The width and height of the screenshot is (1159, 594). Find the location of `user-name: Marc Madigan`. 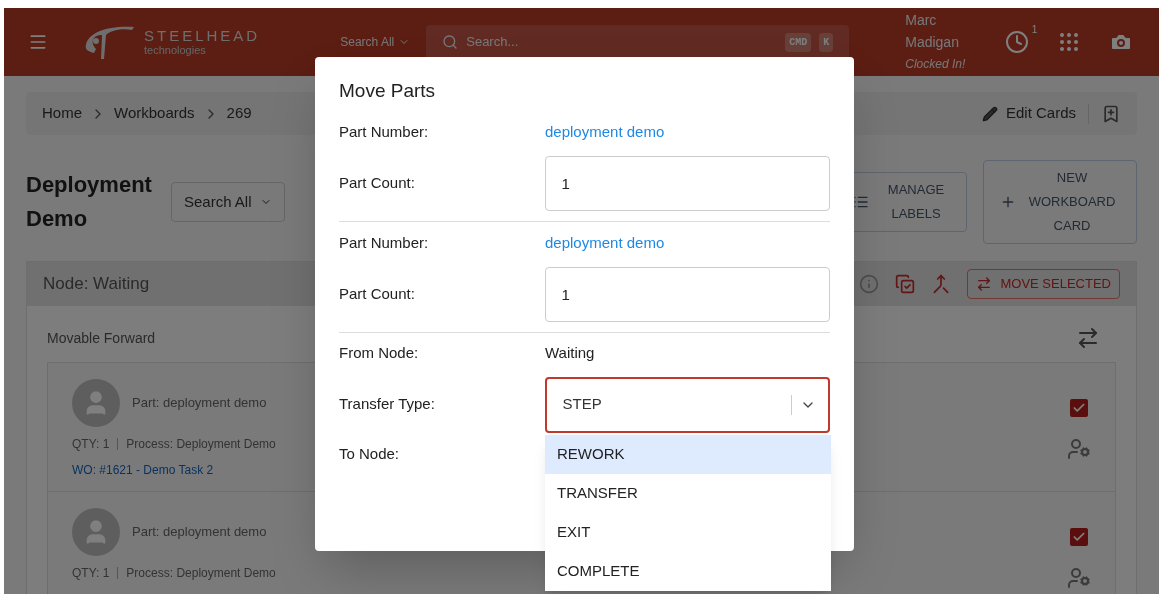

user-name: Marc Madigan is located at coordinates (945, 31).